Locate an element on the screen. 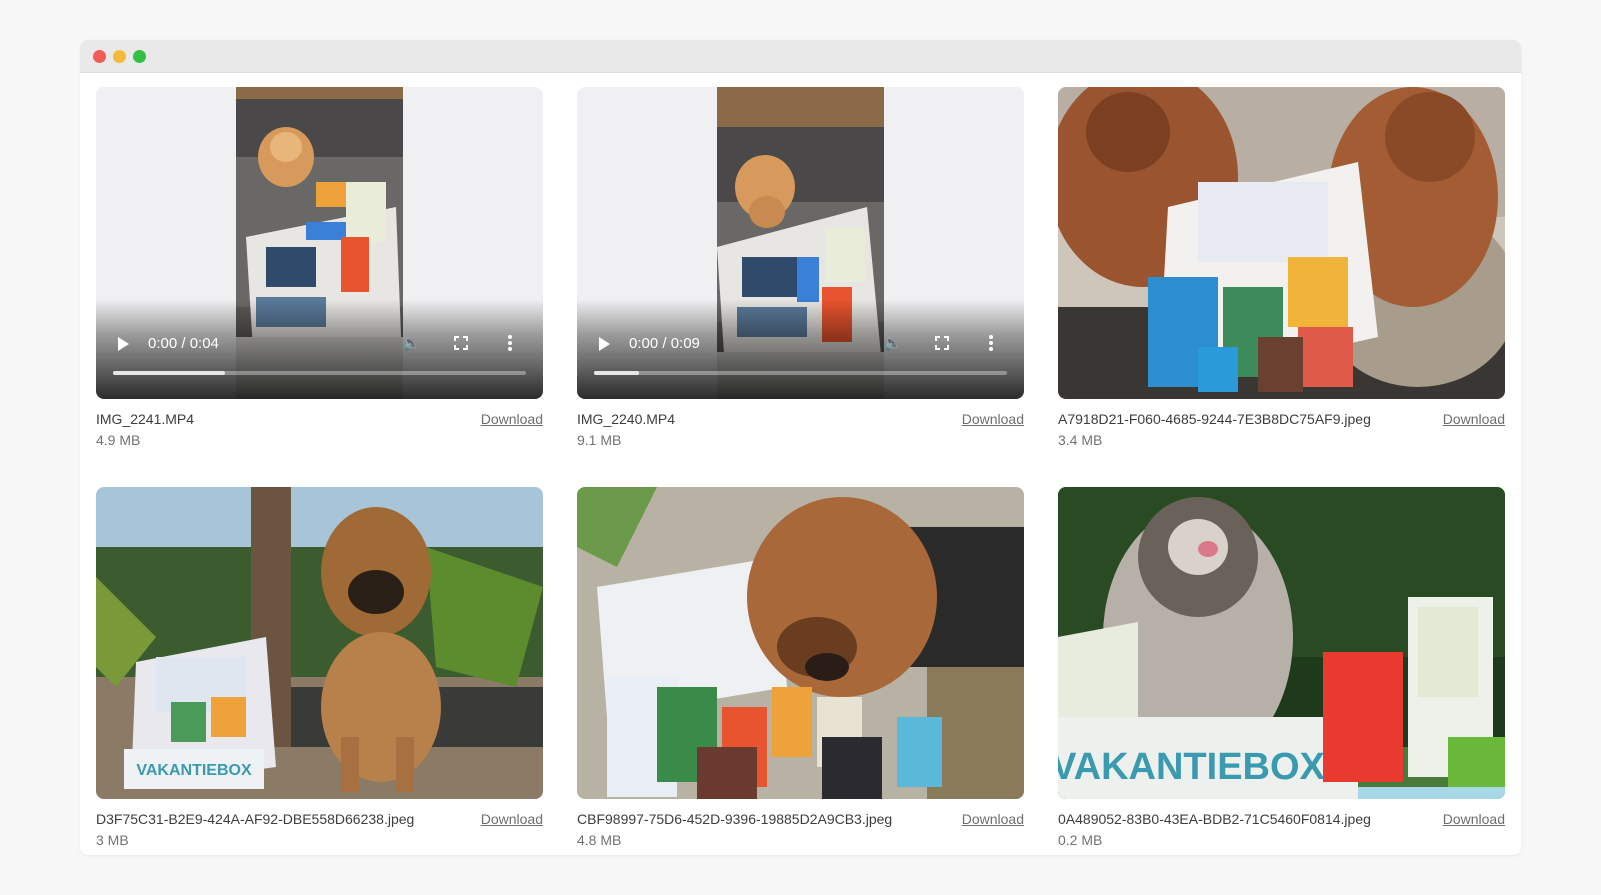  file-meta: IMG_2240.MP4 Download is located at coordinates (800, 419).